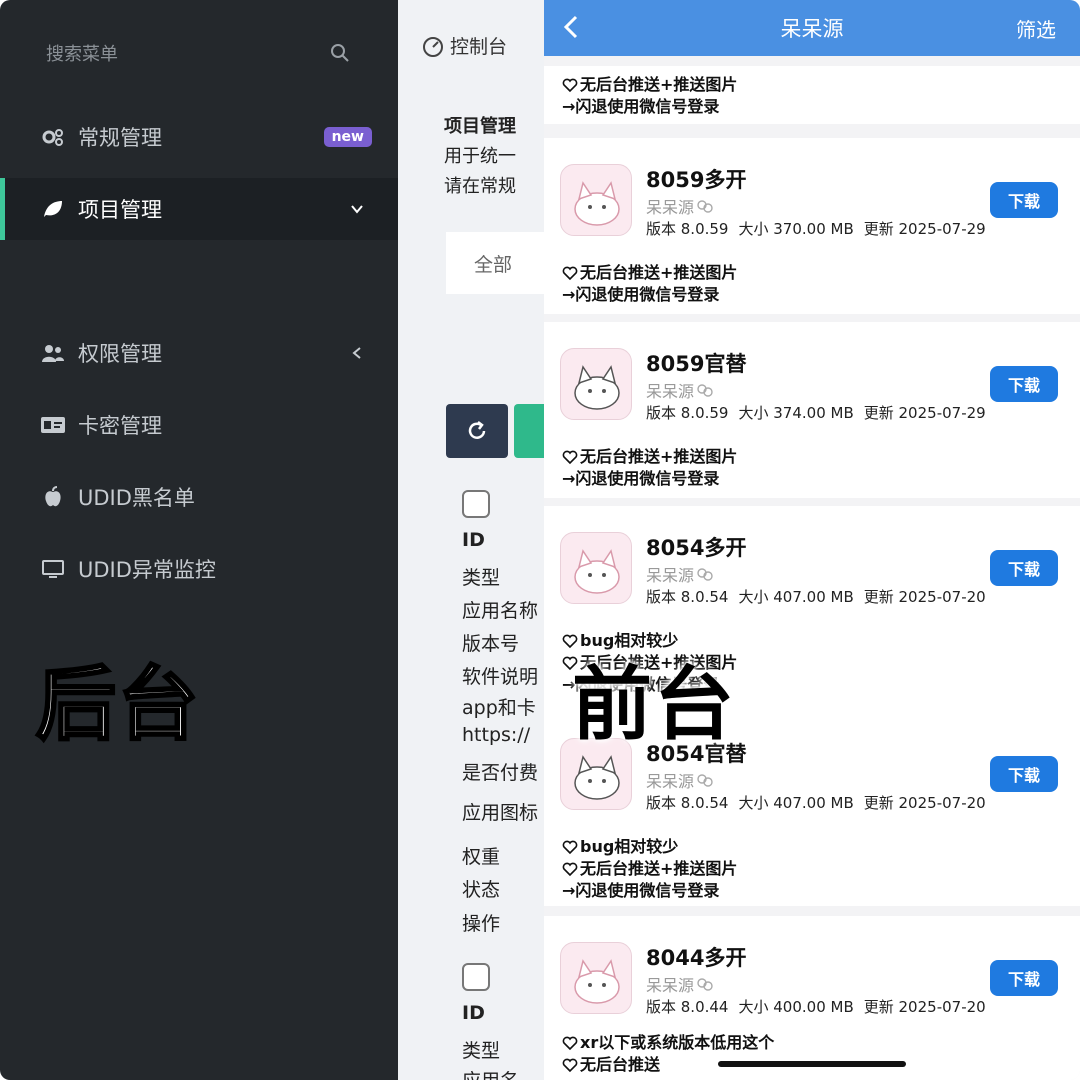 The image size is (1080, 1080). I want to click on field-label: 版本号, so click(491, 644).